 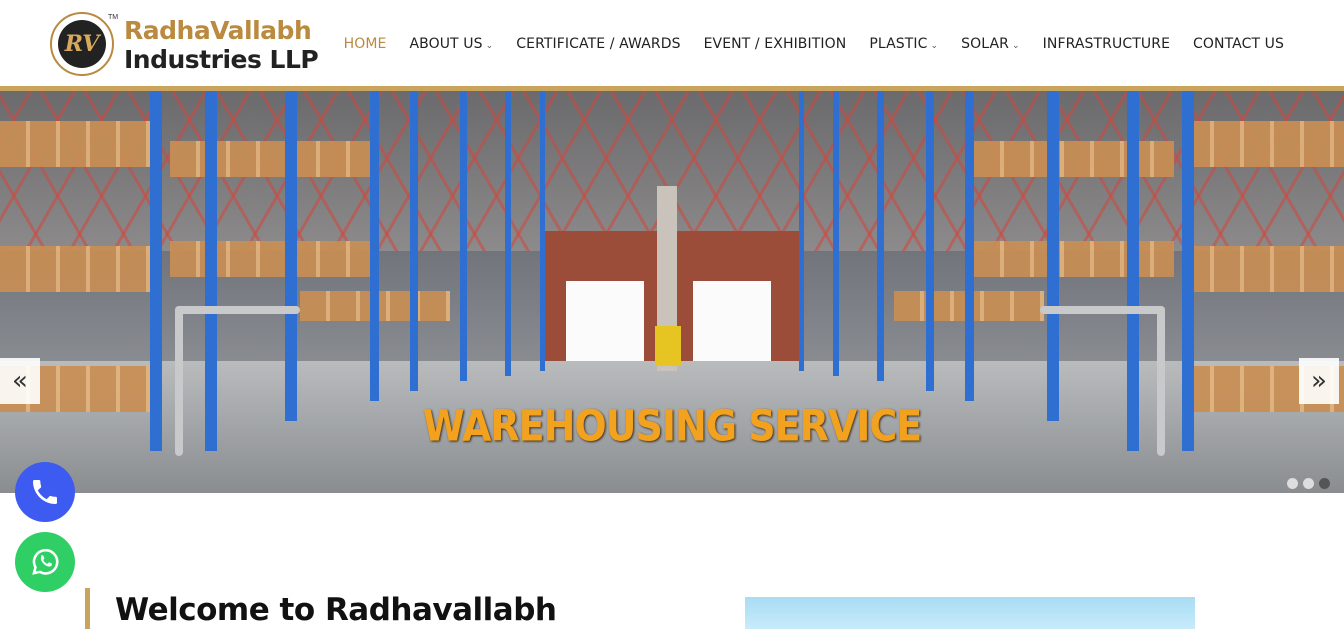 I want to click on nav-label: INFRASTRUCTURE, so click(x=1106, y=44).